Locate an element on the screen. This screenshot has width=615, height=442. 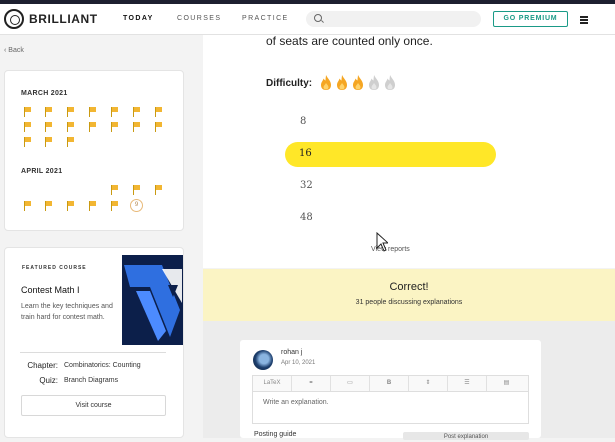
featured-course-label: FEATURED COURSE is located at coordinates (54, 268).